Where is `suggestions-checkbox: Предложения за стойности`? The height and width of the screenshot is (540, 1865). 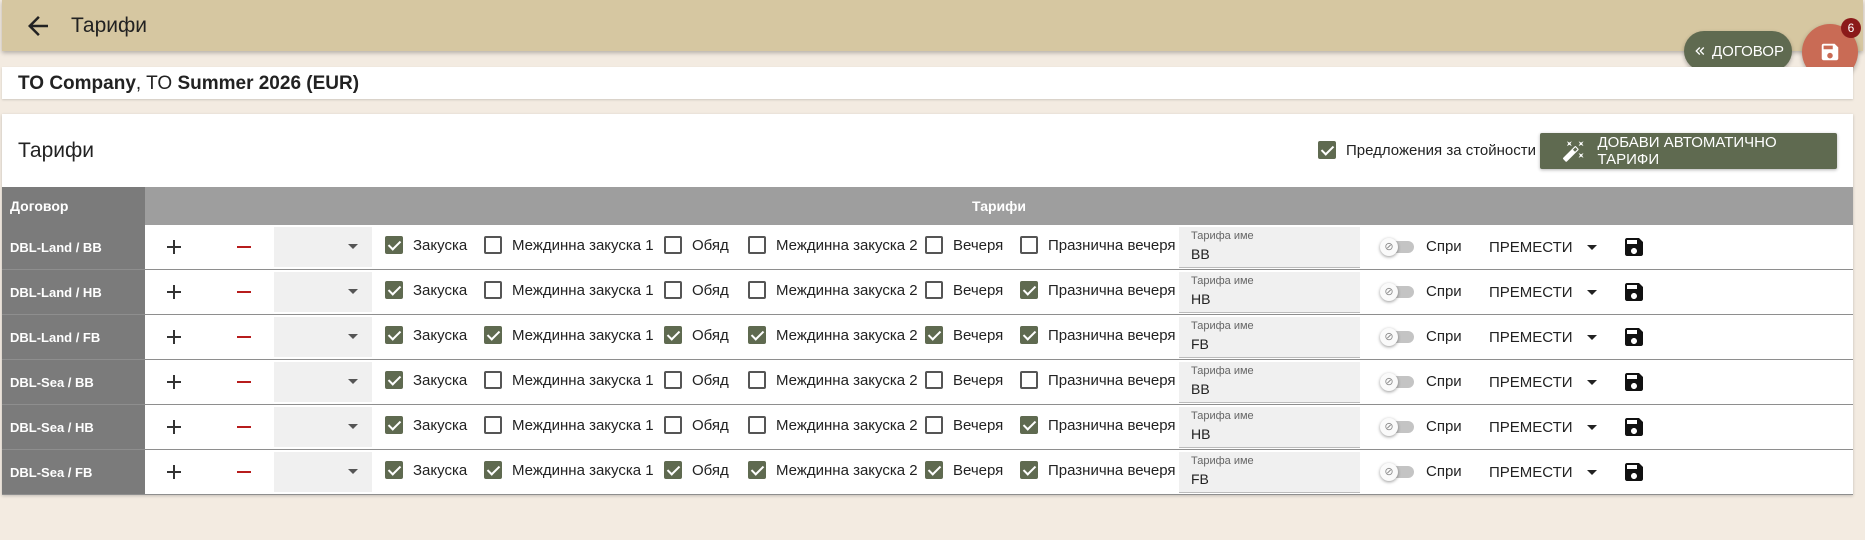 suggestions-checkbox: Предложения за стойности is located at coordinates (1427, 150).